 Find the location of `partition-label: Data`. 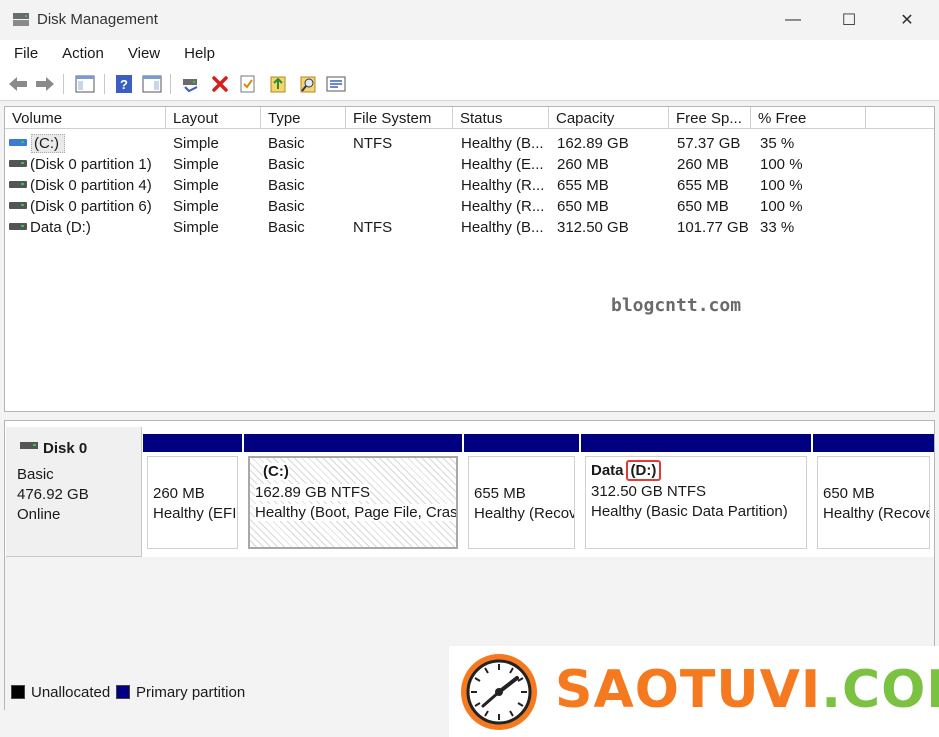

partition-label: Data is located at coordinates (607, 470).